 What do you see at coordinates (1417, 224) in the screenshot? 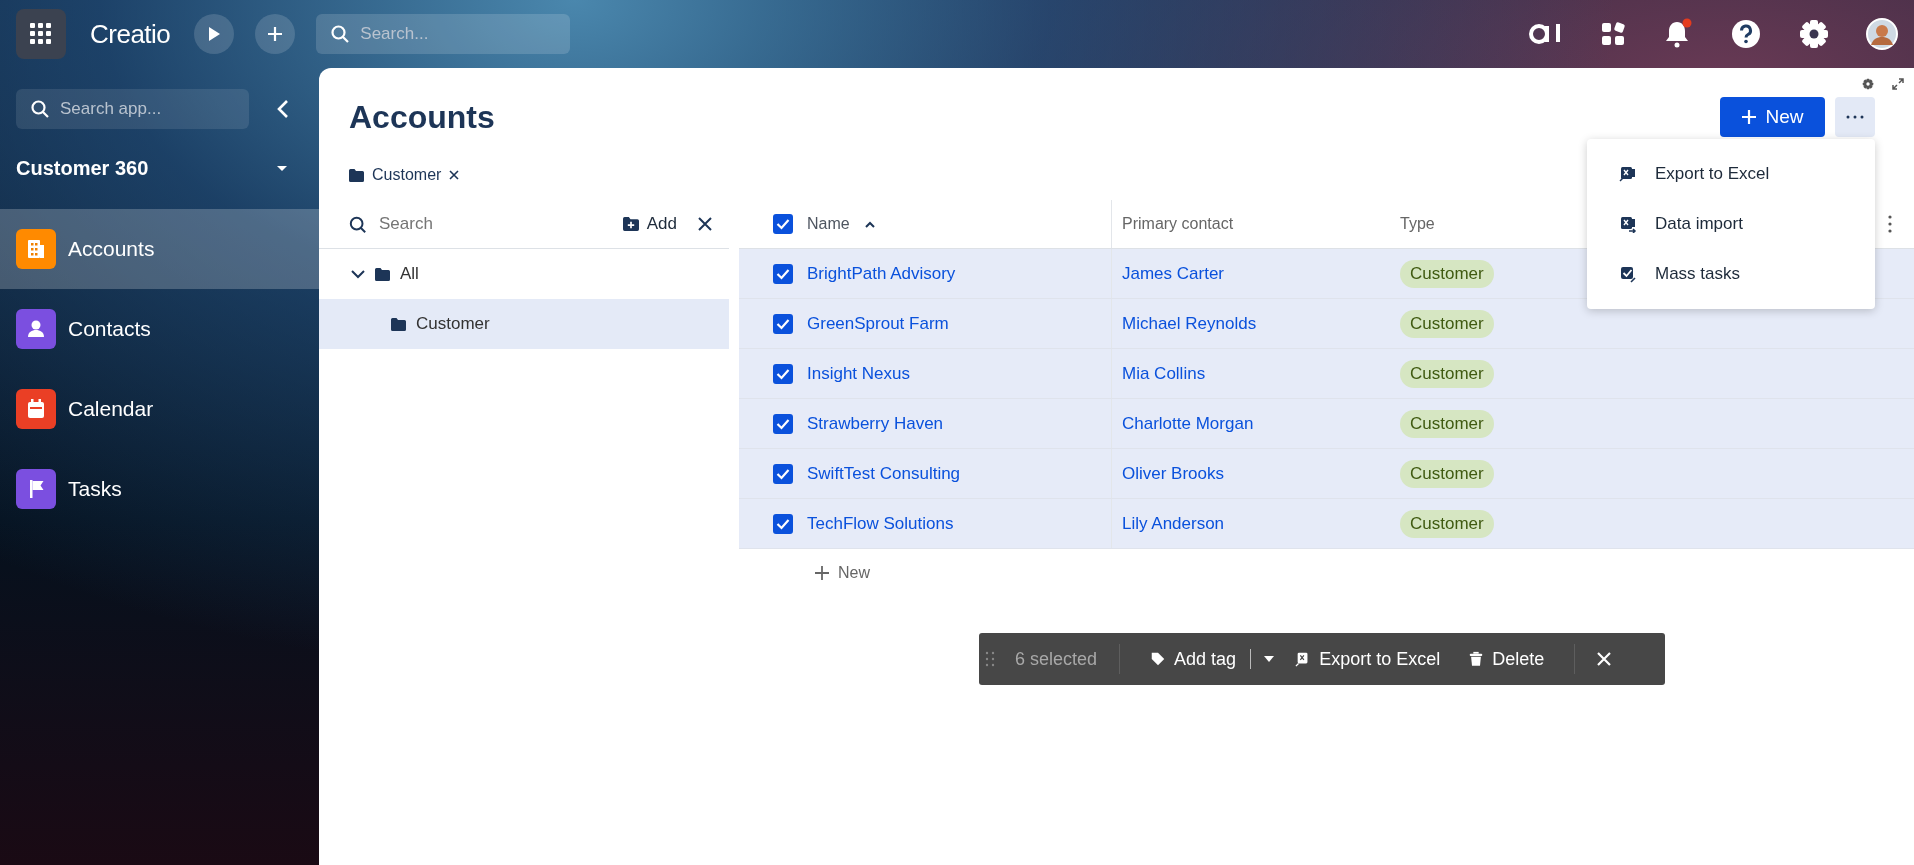
I see `column-header: Type` at bounding box center [1417, 224].